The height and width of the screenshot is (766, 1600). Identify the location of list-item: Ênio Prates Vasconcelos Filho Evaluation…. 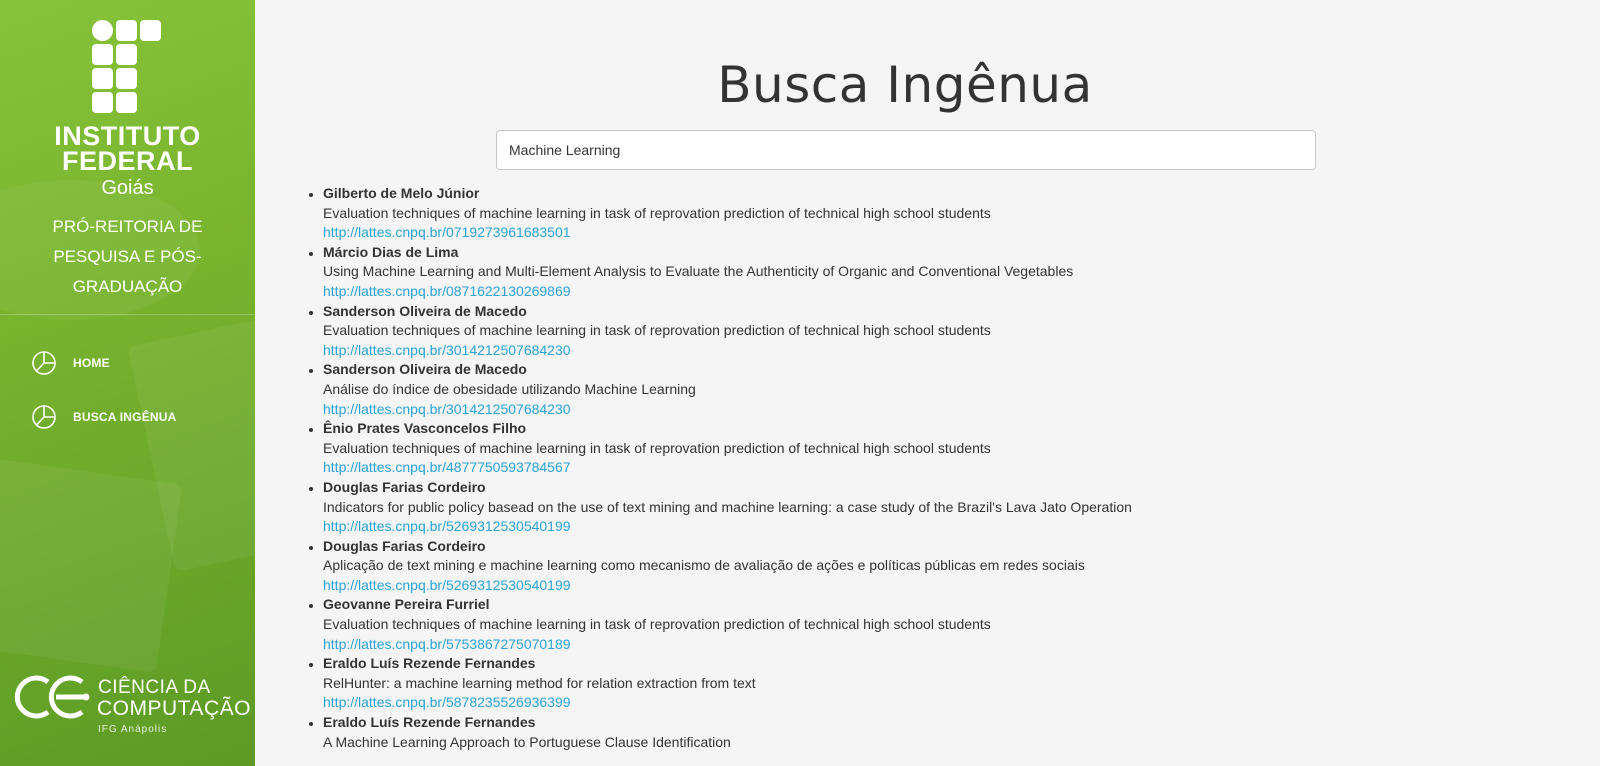
(923, 448).